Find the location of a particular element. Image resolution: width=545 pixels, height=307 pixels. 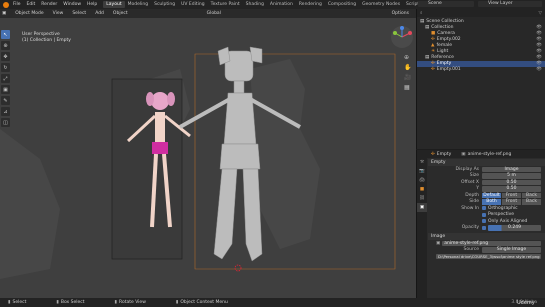

render-properties-icon: 📷 is located at coordinates (422, 171).